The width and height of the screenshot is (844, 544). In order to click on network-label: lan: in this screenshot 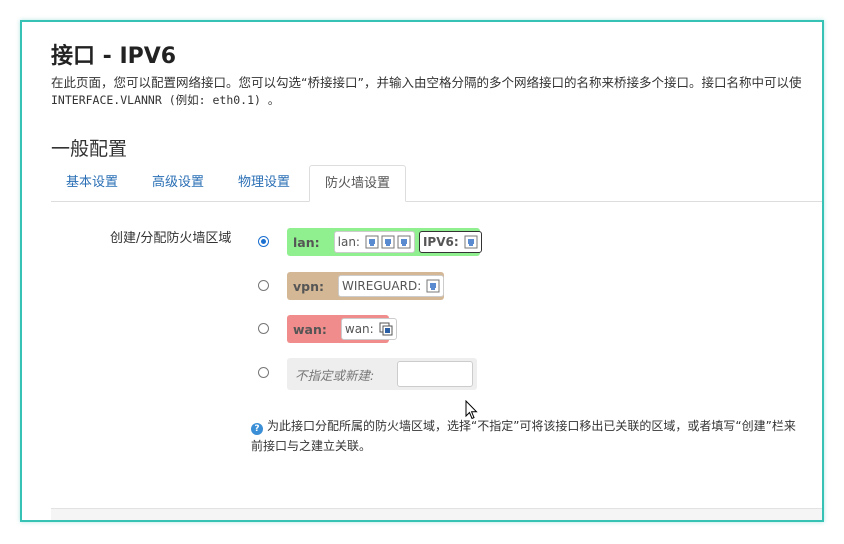, I will do `click(348, 242)`.